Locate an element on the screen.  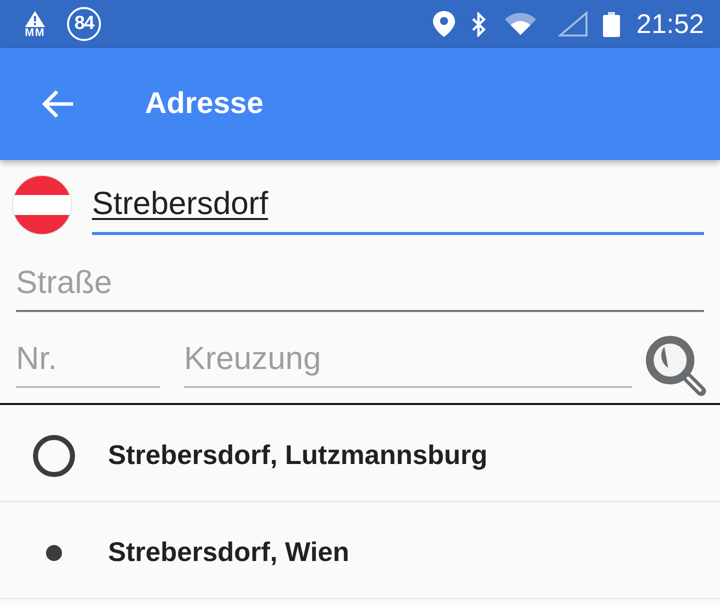
bluetooth-icon is located at coordinates (479, 24).